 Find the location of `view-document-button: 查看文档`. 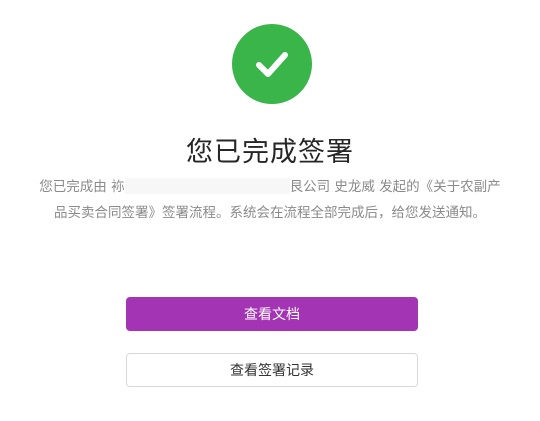

view-document-button: 查看文档 is located at coordinates (272, 314).